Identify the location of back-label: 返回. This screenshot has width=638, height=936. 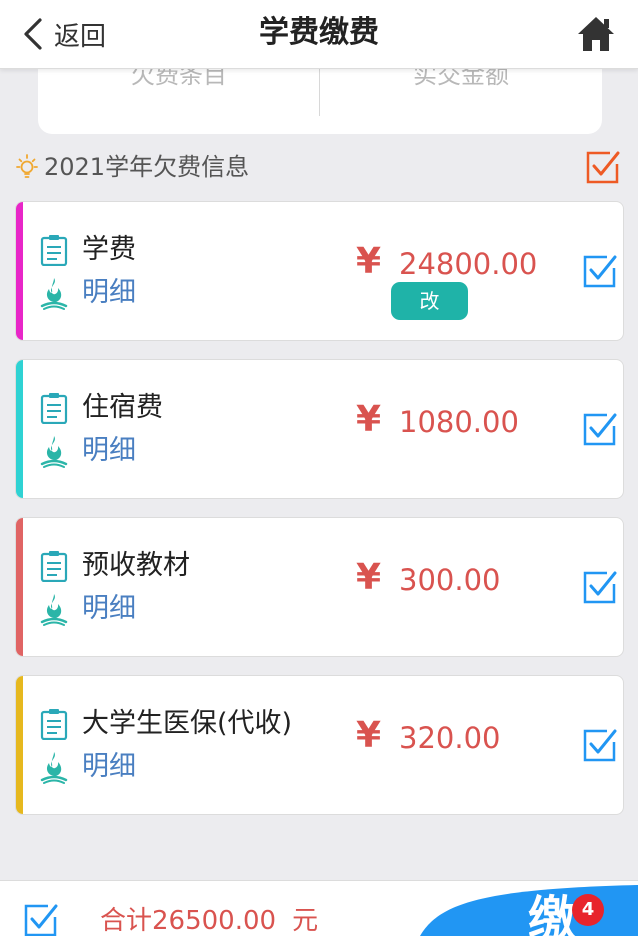
(80, 36).